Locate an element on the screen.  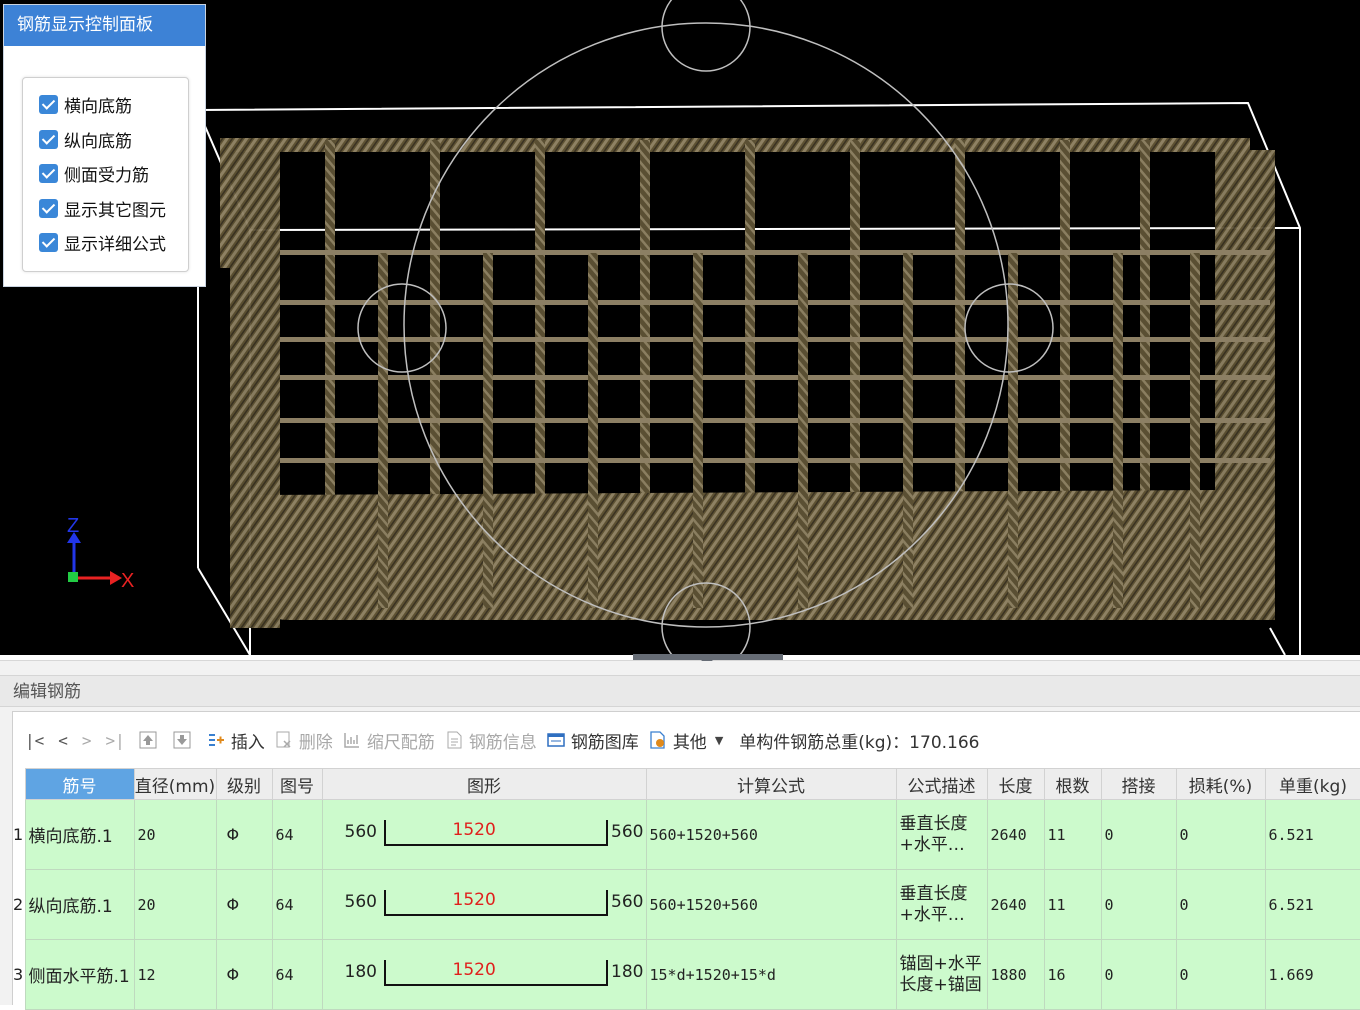
column-header: 根数 is located at coordinates (1072, 784).